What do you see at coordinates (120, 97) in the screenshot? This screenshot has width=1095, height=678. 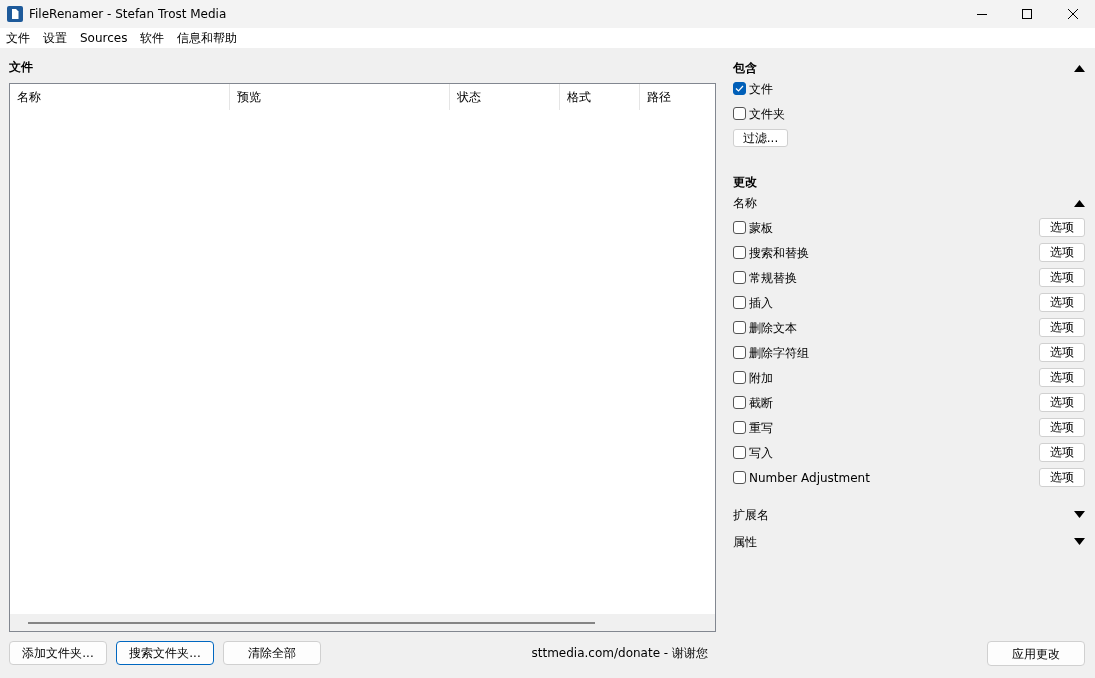 I see `column-header: 名称` at bounding box center [120, 97].